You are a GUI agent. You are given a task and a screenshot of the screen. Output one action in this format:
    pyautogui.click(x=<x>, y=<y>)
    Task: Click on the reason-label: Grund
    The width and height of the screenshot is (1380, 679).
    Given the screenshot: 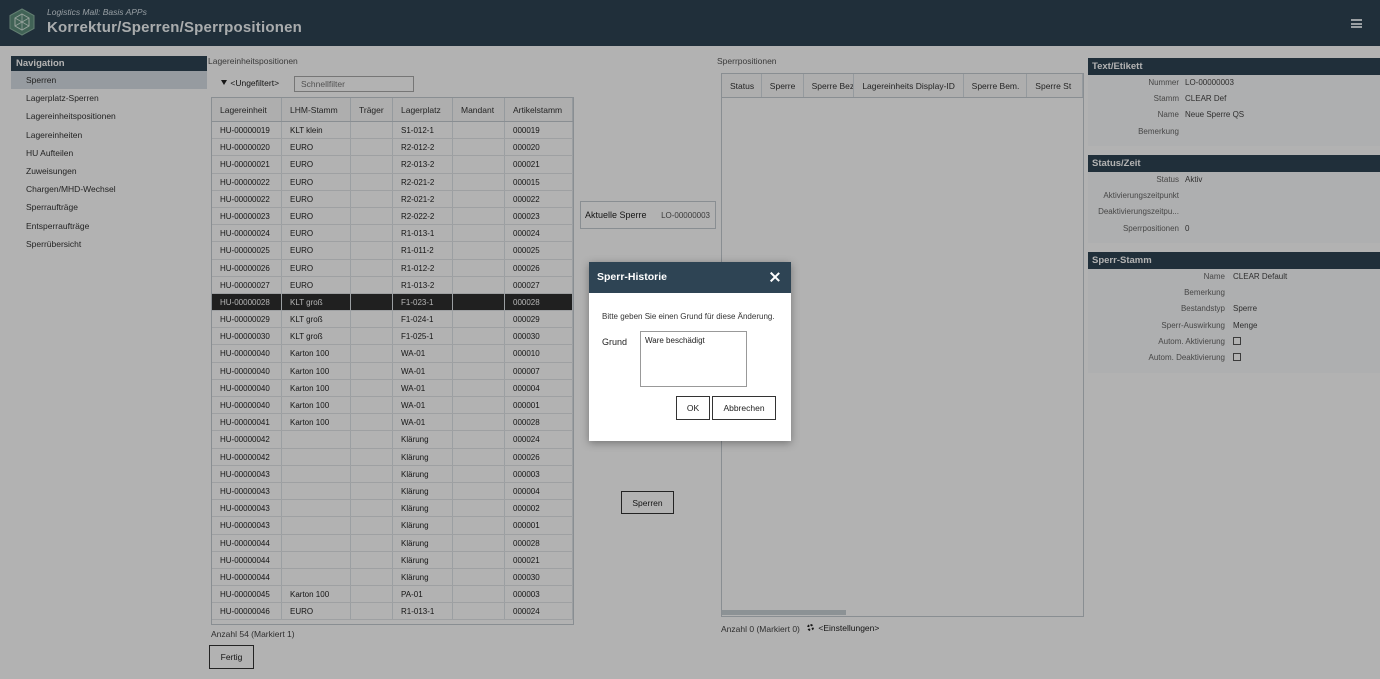 What is the action you would take?
    pyautogui.click(x=615, y=342)
    